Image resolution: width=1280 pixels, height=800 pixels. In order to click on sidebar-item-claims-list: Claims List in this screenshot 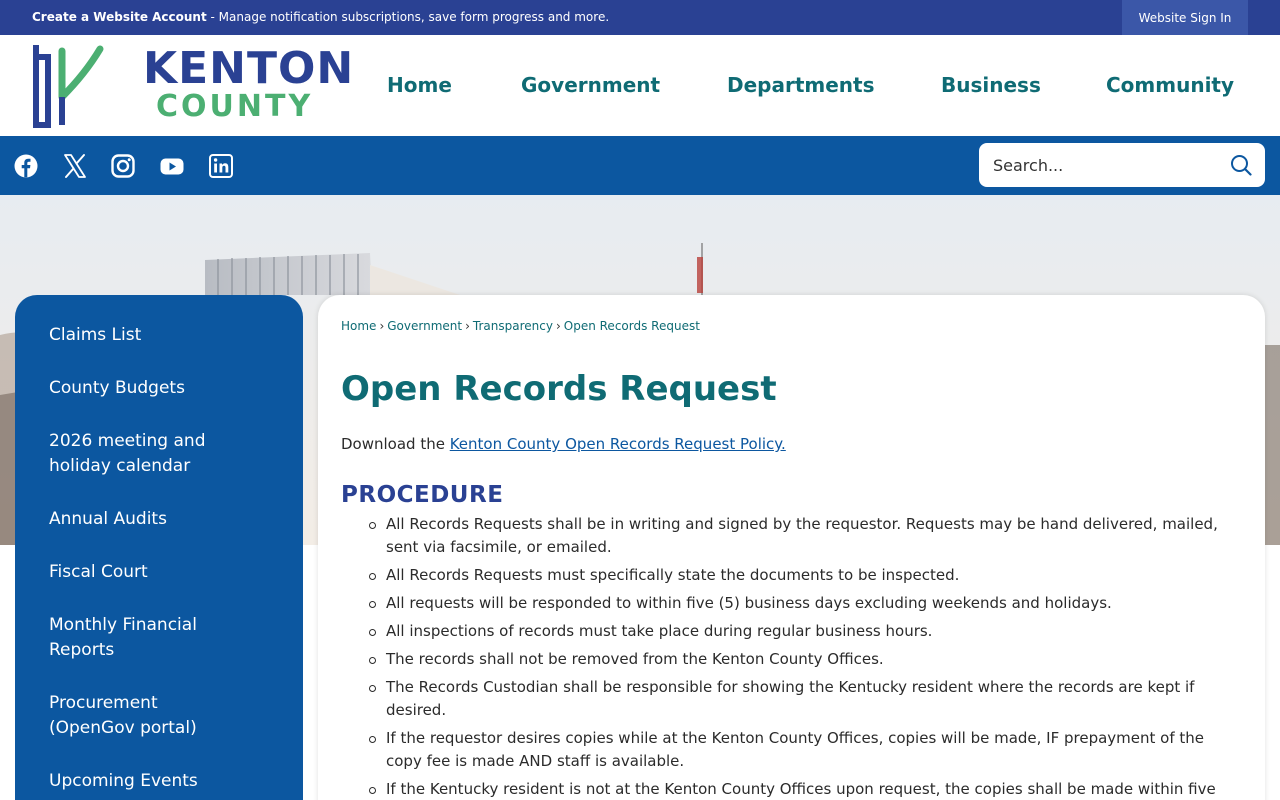, I will do `click(159, 335)`.